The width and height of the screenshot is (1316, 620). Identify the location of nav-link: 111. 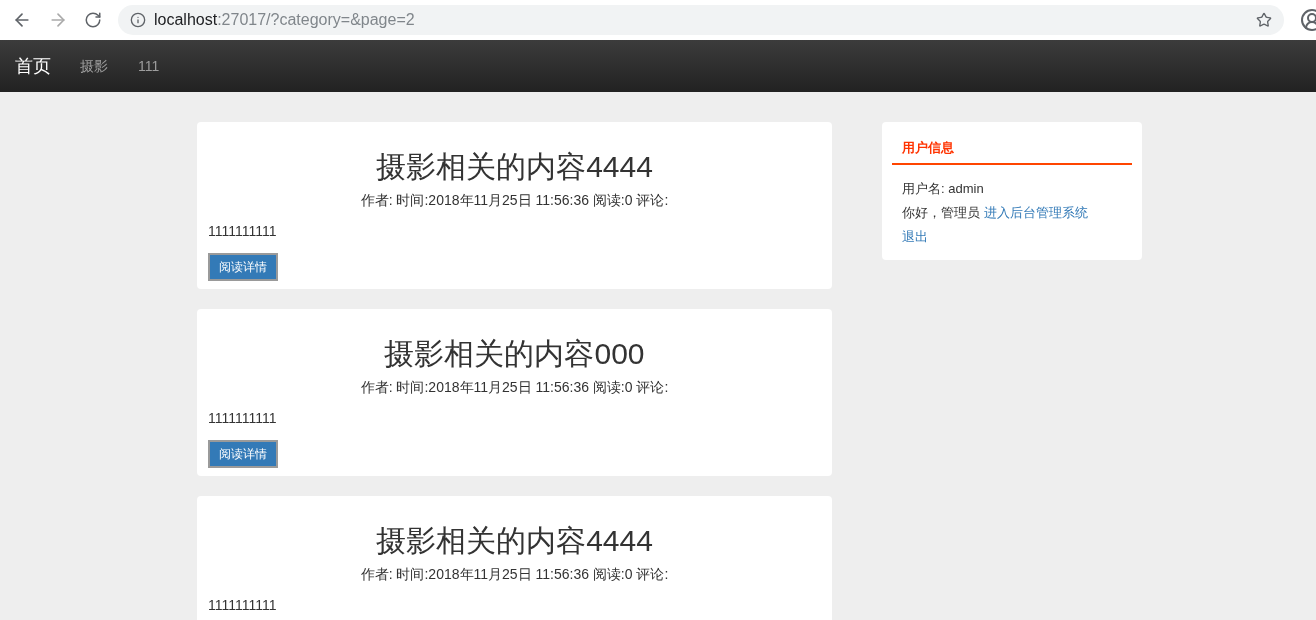
(149, 66).